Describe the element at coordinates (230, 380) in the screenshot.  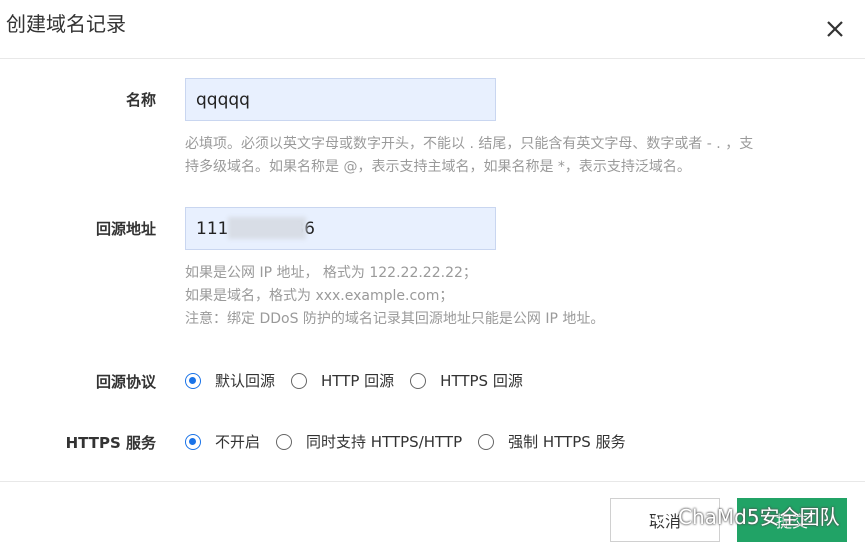
I see `radio-protocol-default: 默认回源` at that location.